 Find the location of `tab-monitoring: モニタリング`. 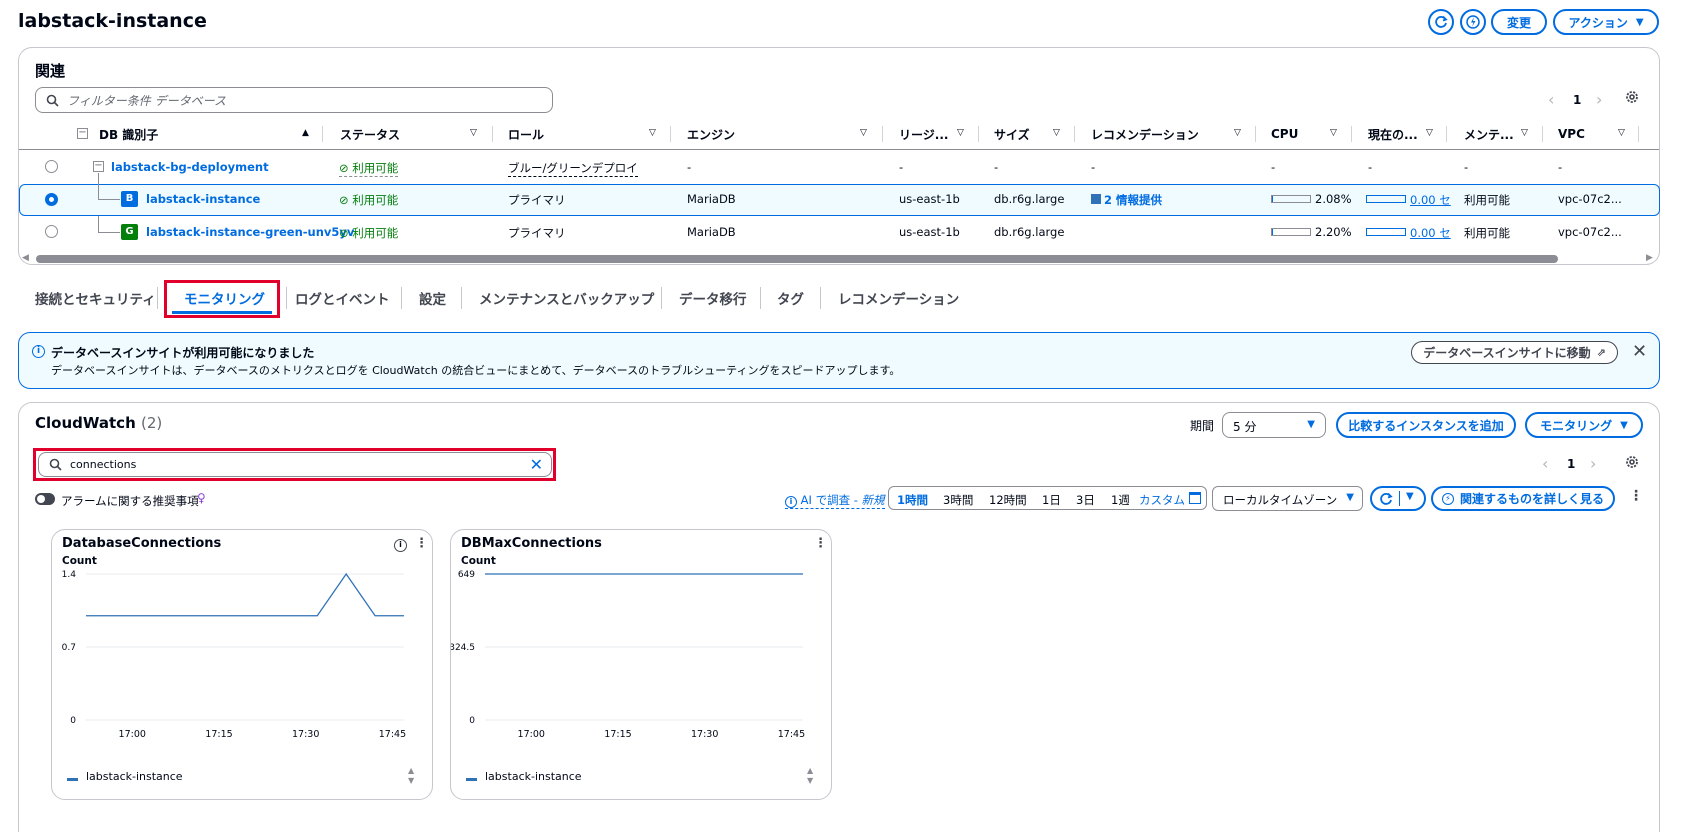

tab-monitoring: モニタリング is located at coordinates (224, 298).